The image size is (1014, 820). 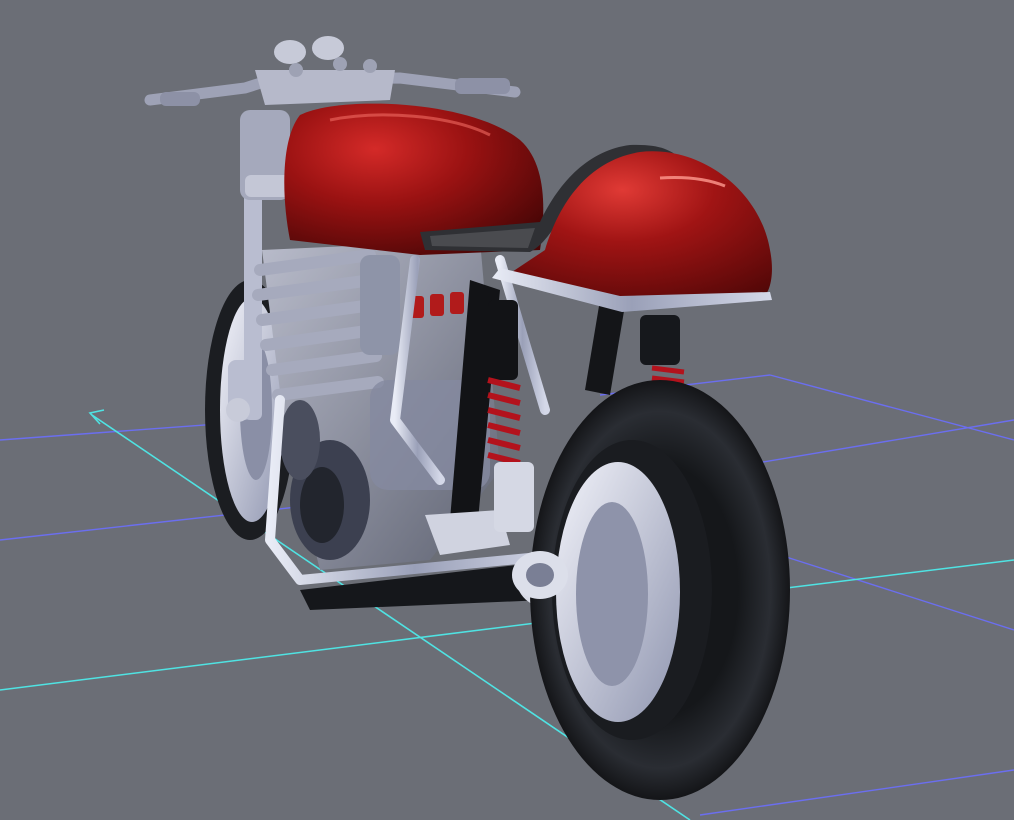 I want to click on rear-wheel, so click(x=651, y=590).